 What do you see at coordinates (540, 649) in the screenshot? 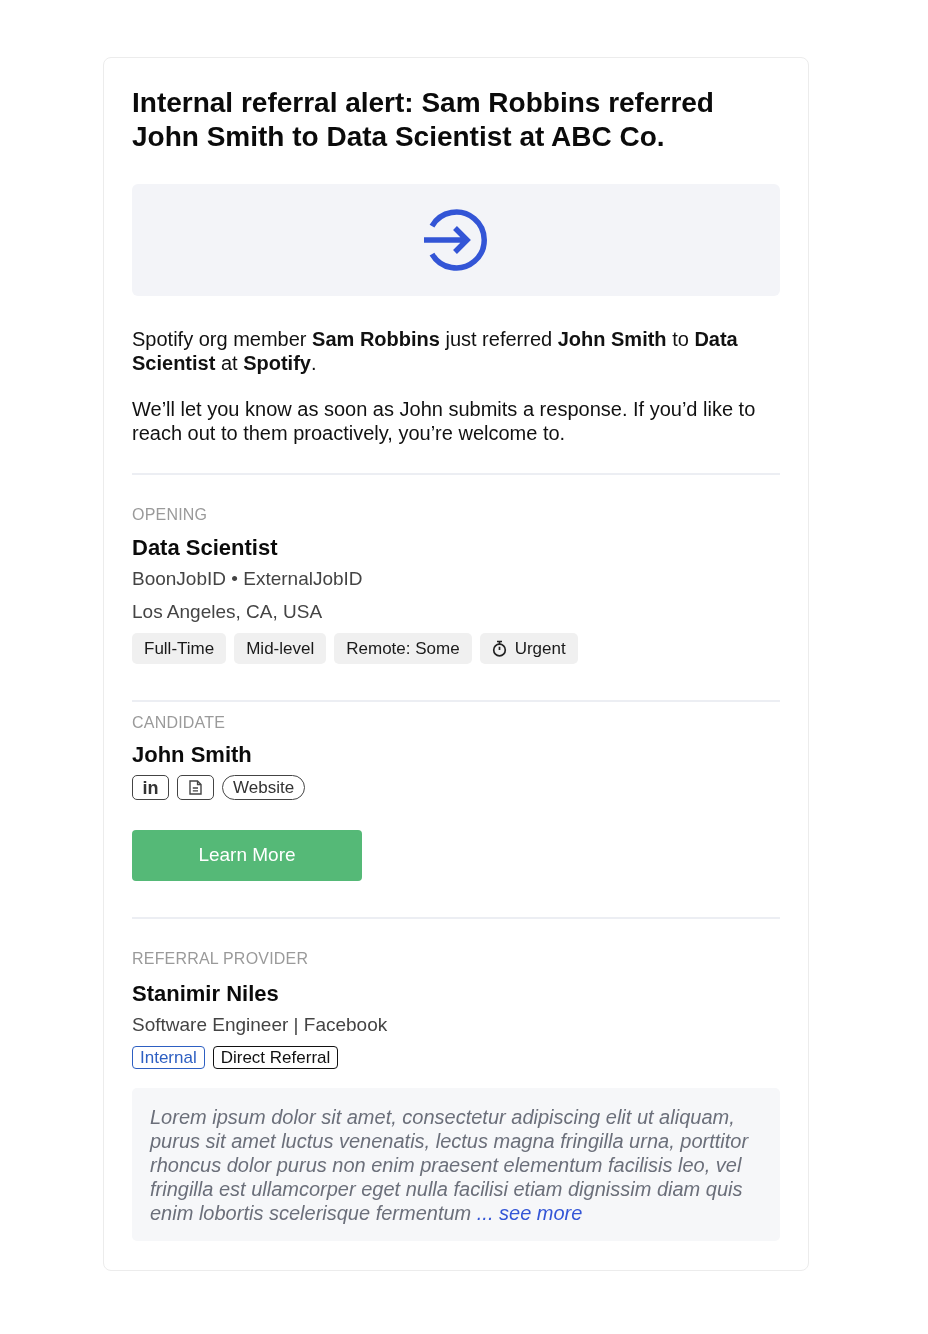
I see `tag-text: Urgent` at bounding box center [540, 649].